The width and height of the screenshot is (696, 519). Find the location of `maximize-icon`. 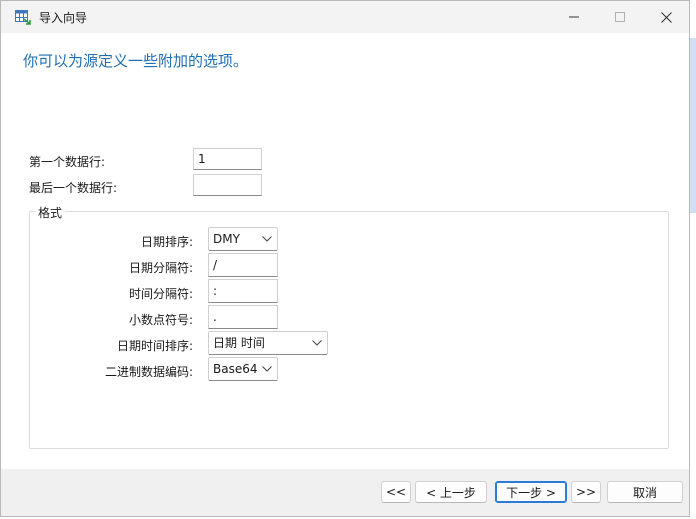

maximize-icon is located at coordinates (620, 17).